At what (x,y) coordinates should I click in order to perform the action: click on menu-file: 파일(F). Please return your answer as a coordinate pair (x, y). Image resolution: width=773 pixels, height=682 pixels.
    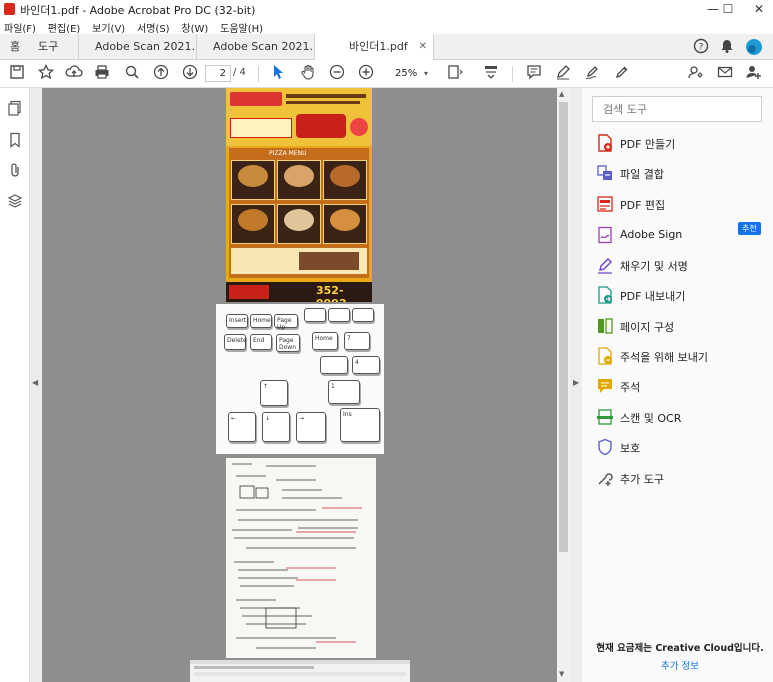
    Looking at the image, I should click on (20, 26).